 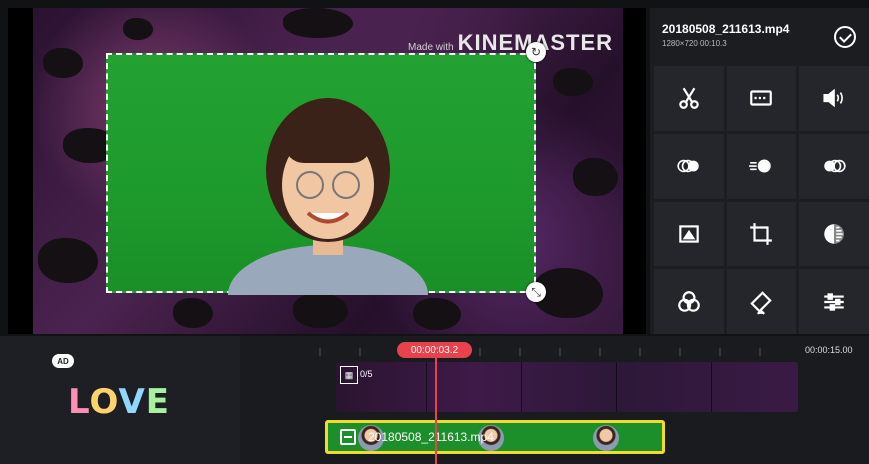 What do you see at coordinates (104, 402) in the screenshot?
I see `love-letter-o: O` at bounding box center [104, 402].